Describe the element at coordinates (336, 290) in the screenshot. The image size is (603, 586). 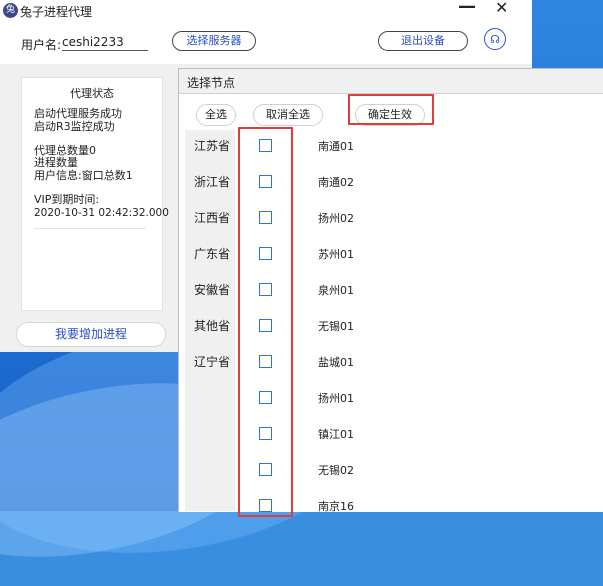
I see `node-label: 泉州01` at that location.